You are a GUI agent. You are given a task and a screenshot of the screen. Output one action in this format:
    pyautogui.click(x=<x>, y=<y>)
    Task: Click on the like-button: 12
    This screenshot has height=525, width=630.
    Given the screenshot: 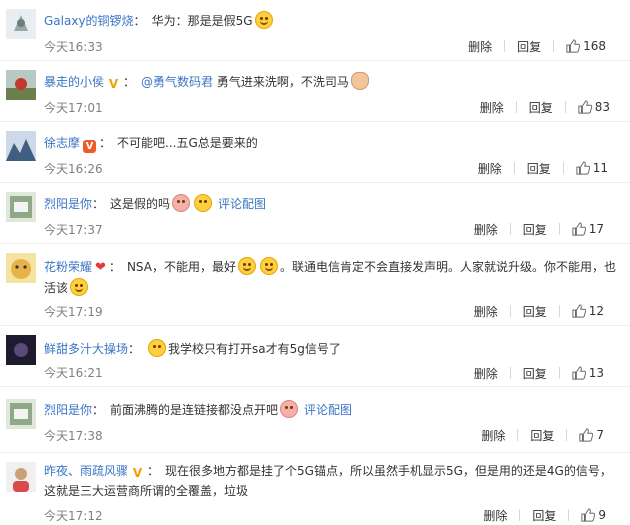 What is the action you would take?
    pyautogui.click(x=588, y=311)
    